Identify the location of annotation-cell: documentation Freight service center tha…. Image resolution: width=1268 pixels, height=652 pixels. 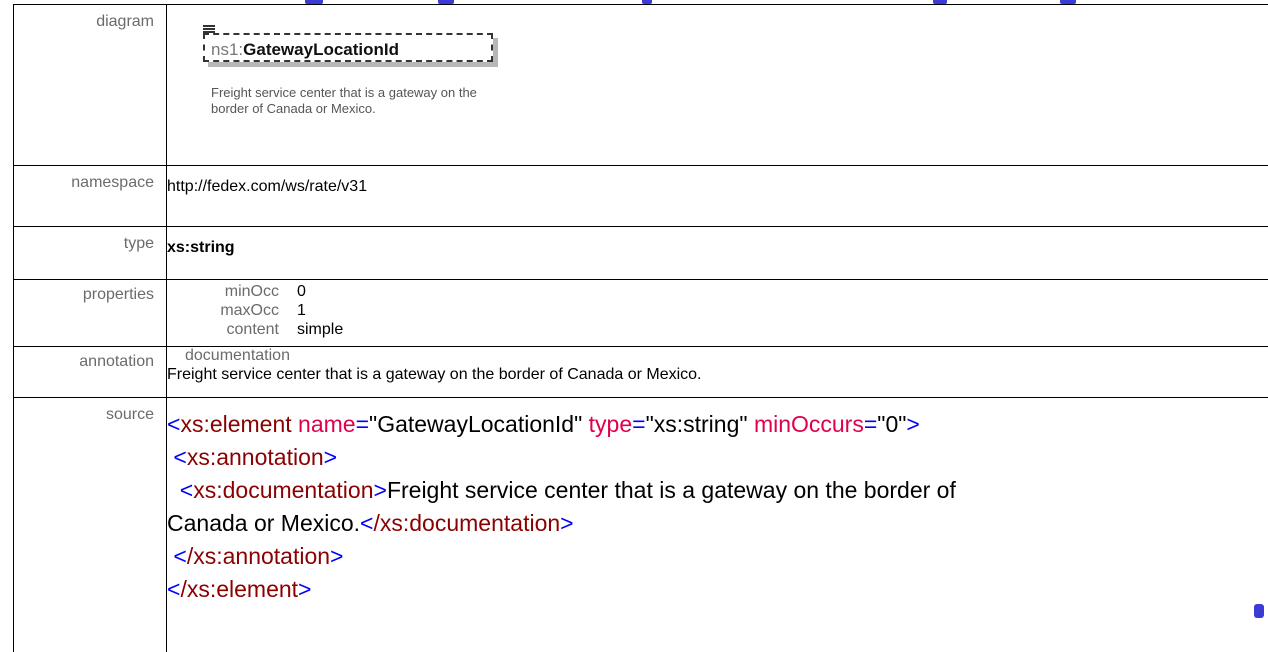
(717, 372).